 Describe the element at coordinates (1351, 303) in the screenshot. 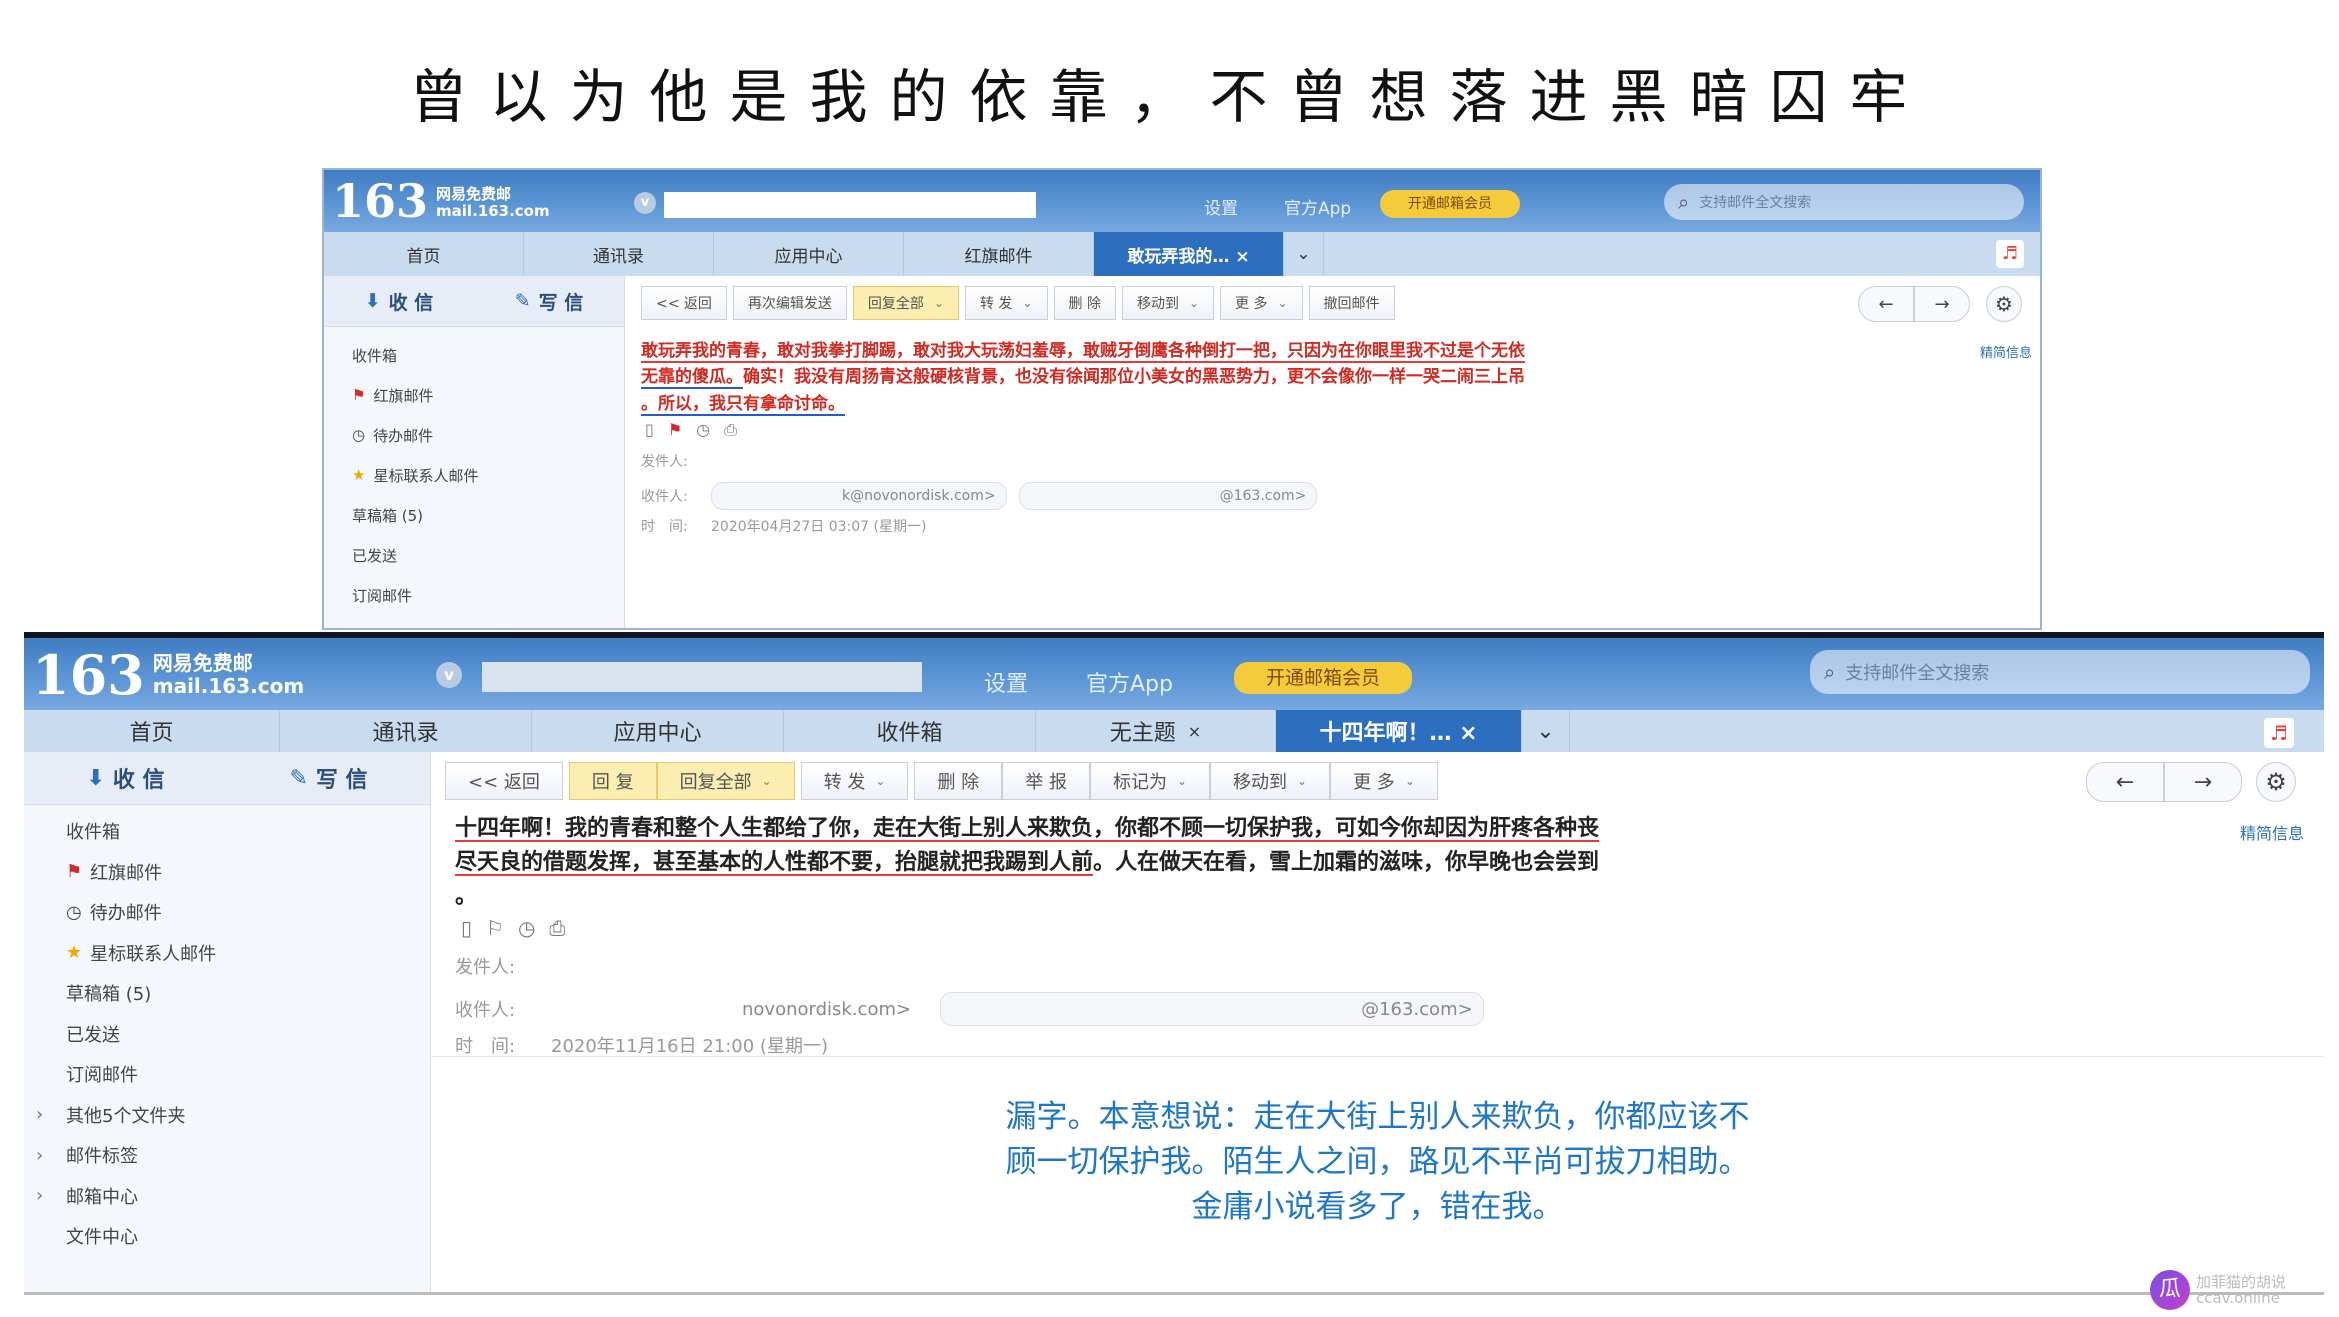

I see `recall-button: 撤回邮件` at that location.